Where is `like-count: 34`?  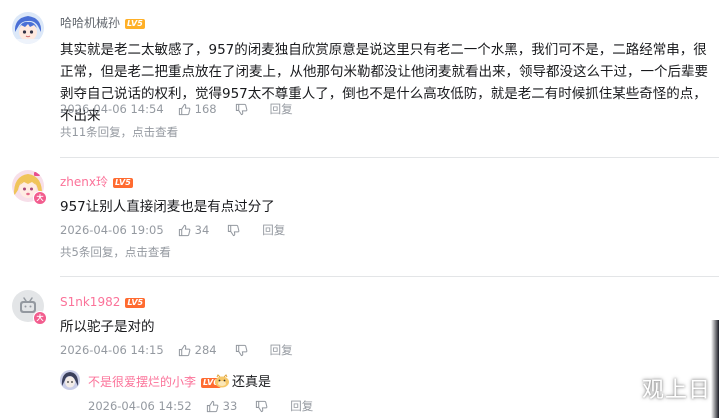
like-count: 34 is located at coordinates (202, 230).